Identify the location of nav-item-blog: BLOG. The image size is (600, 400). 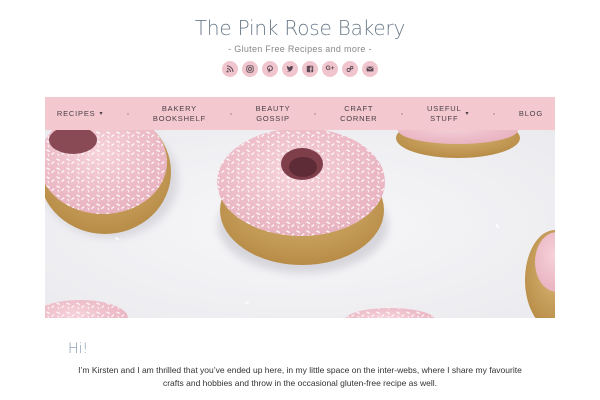
(531, 114).